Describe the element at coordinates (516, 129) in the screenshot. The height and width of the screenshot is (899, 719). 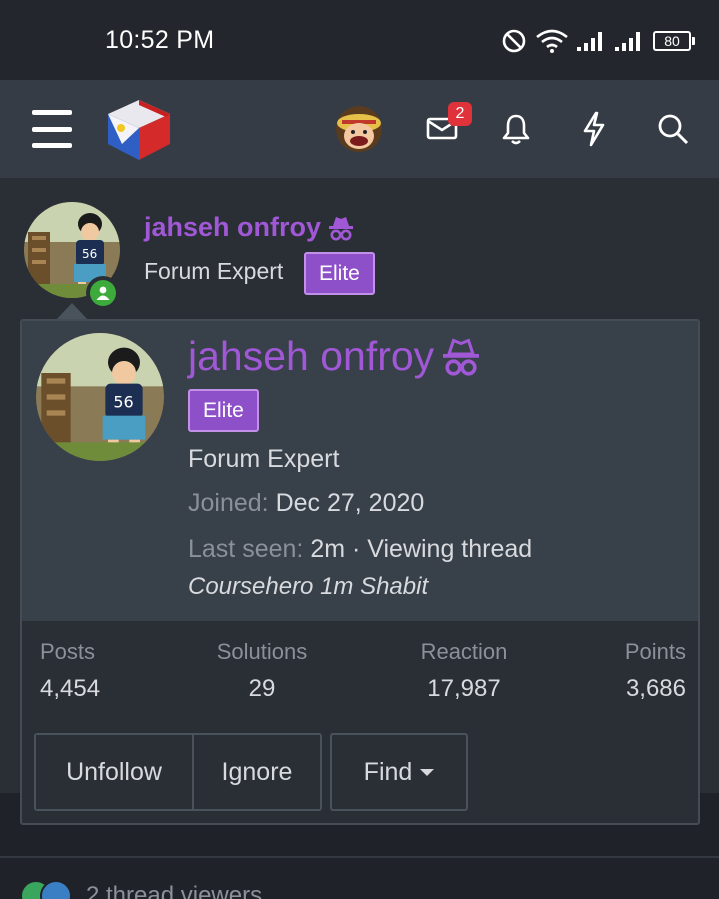
I see `bell-icon` at that location.